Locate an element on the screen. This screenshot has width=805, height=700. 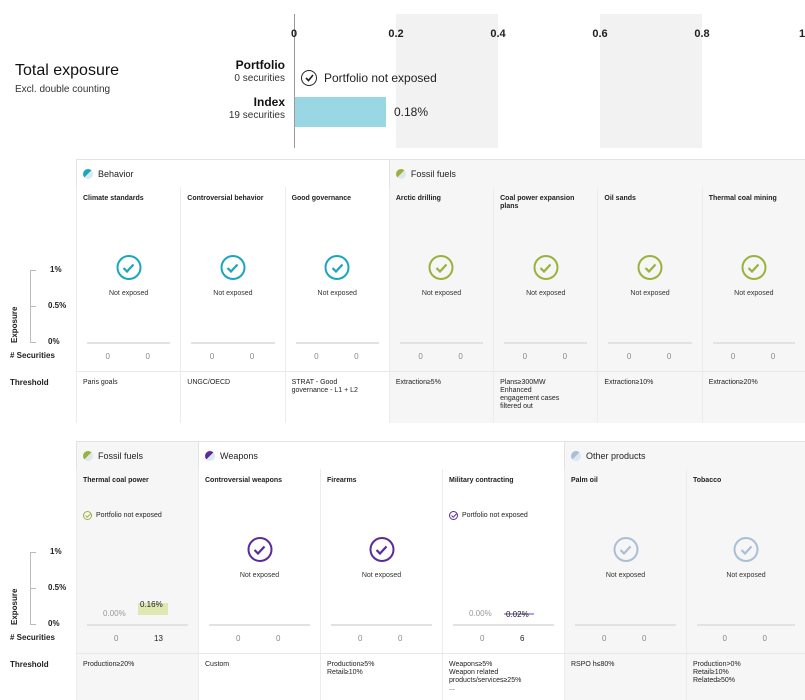
threshold-text: Production≥20% is located at coordinates (109, 664).